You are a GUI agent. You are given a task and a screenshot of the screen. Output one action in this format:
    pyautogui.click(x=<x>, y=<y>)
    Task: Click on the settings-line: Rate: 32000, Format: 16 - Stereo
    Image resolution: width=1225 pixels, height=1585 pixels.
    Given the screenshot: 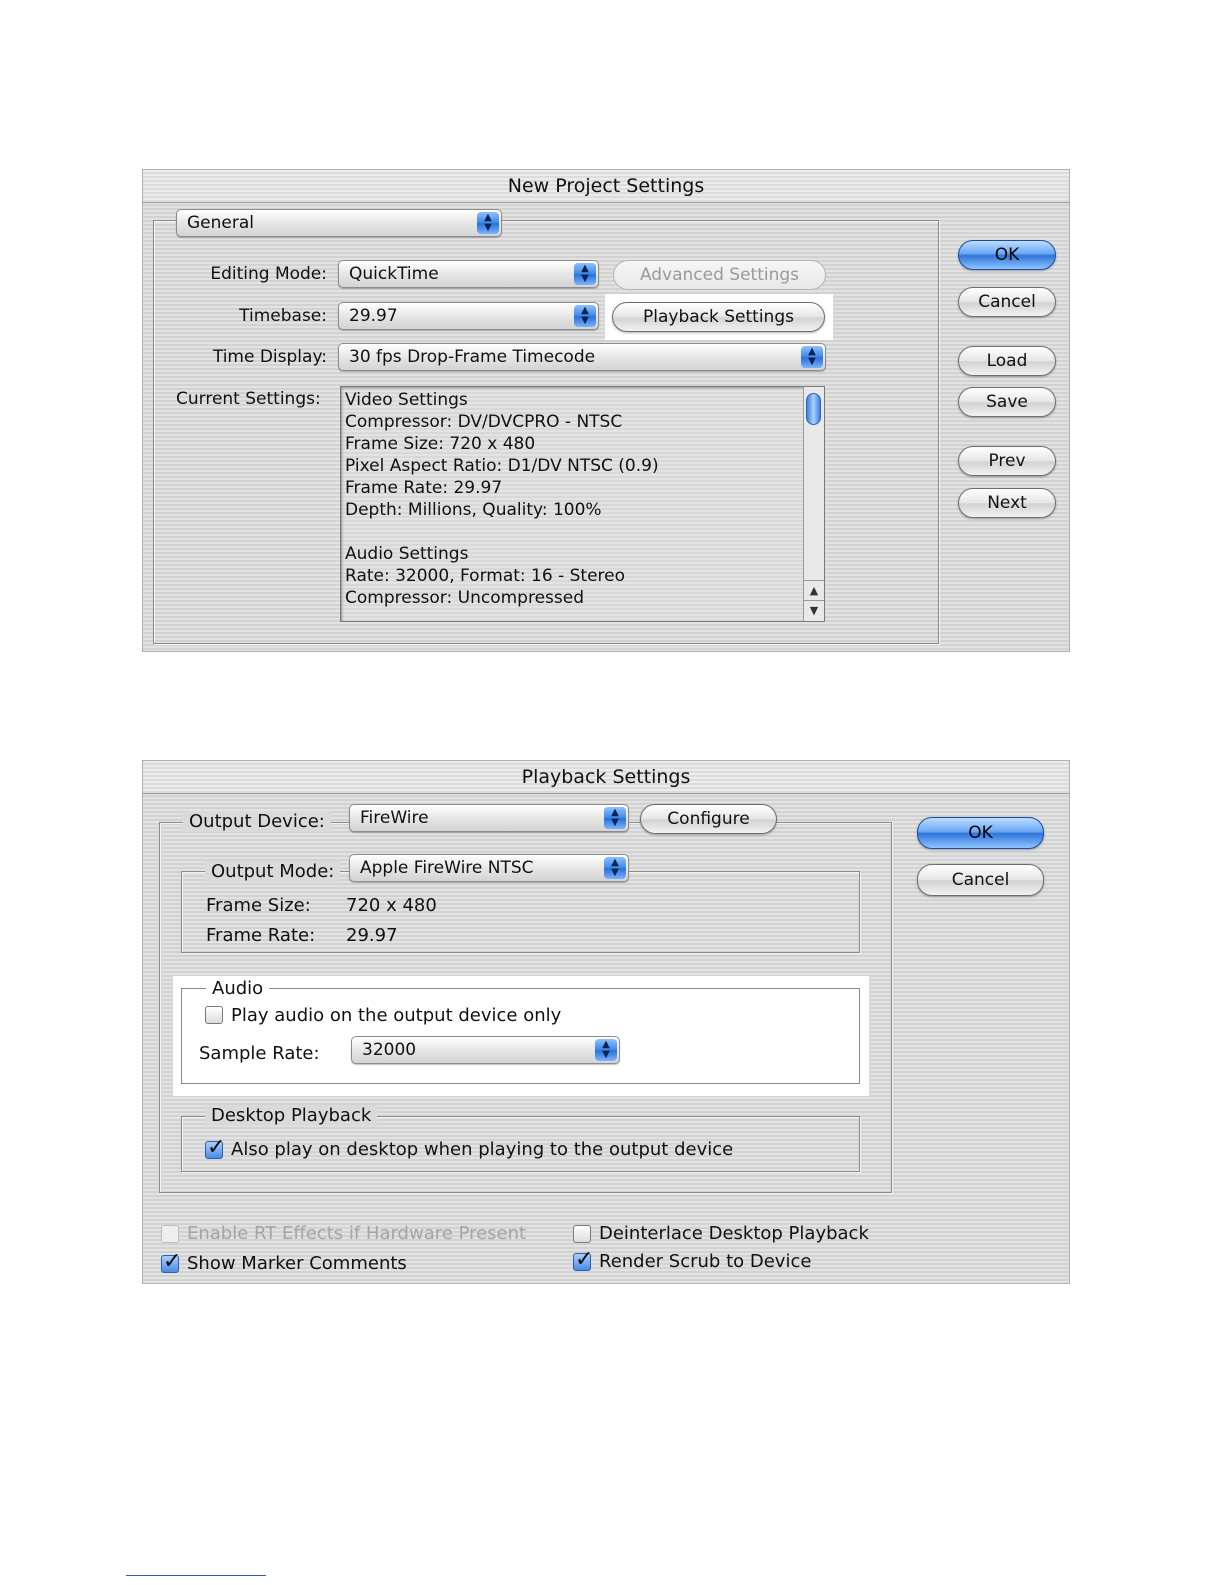 What is the action you would take?
    pyautogui.click(x=485, y=576)
    